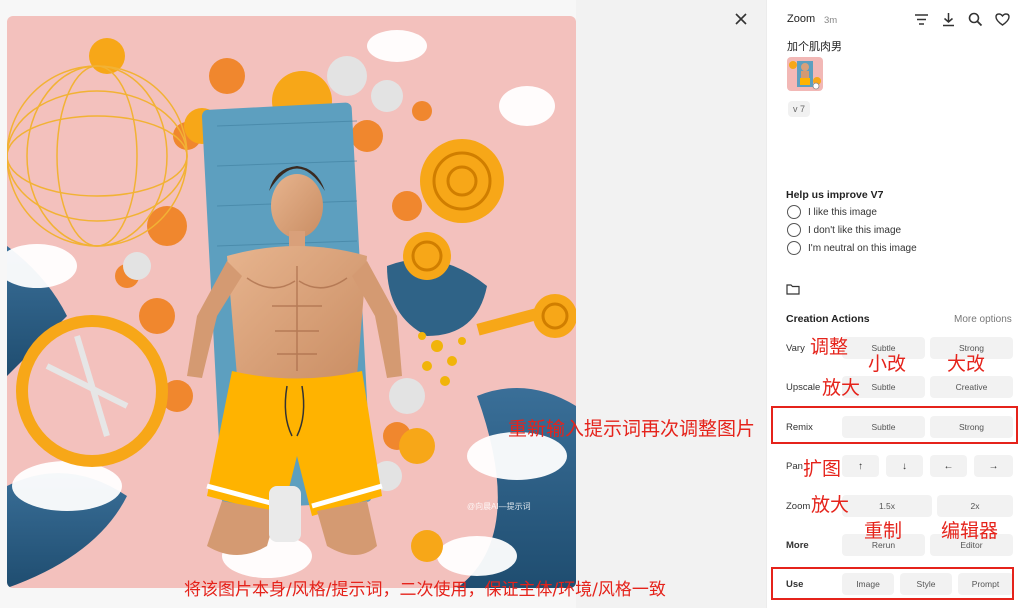 Image resolution: width=1024 pixels, height=608 pixels. What do you see at coordinates (860, 466) in the screenshot?
I see `pan-up-button: ↑` at bounding box center [860, 466].